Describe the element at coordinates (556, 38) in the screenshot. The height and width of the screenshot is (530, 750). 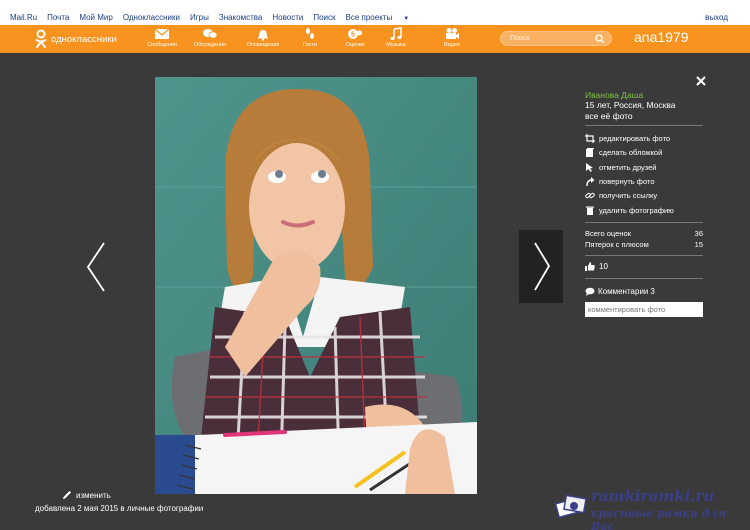
I see `search-input: Поиск` at that location.